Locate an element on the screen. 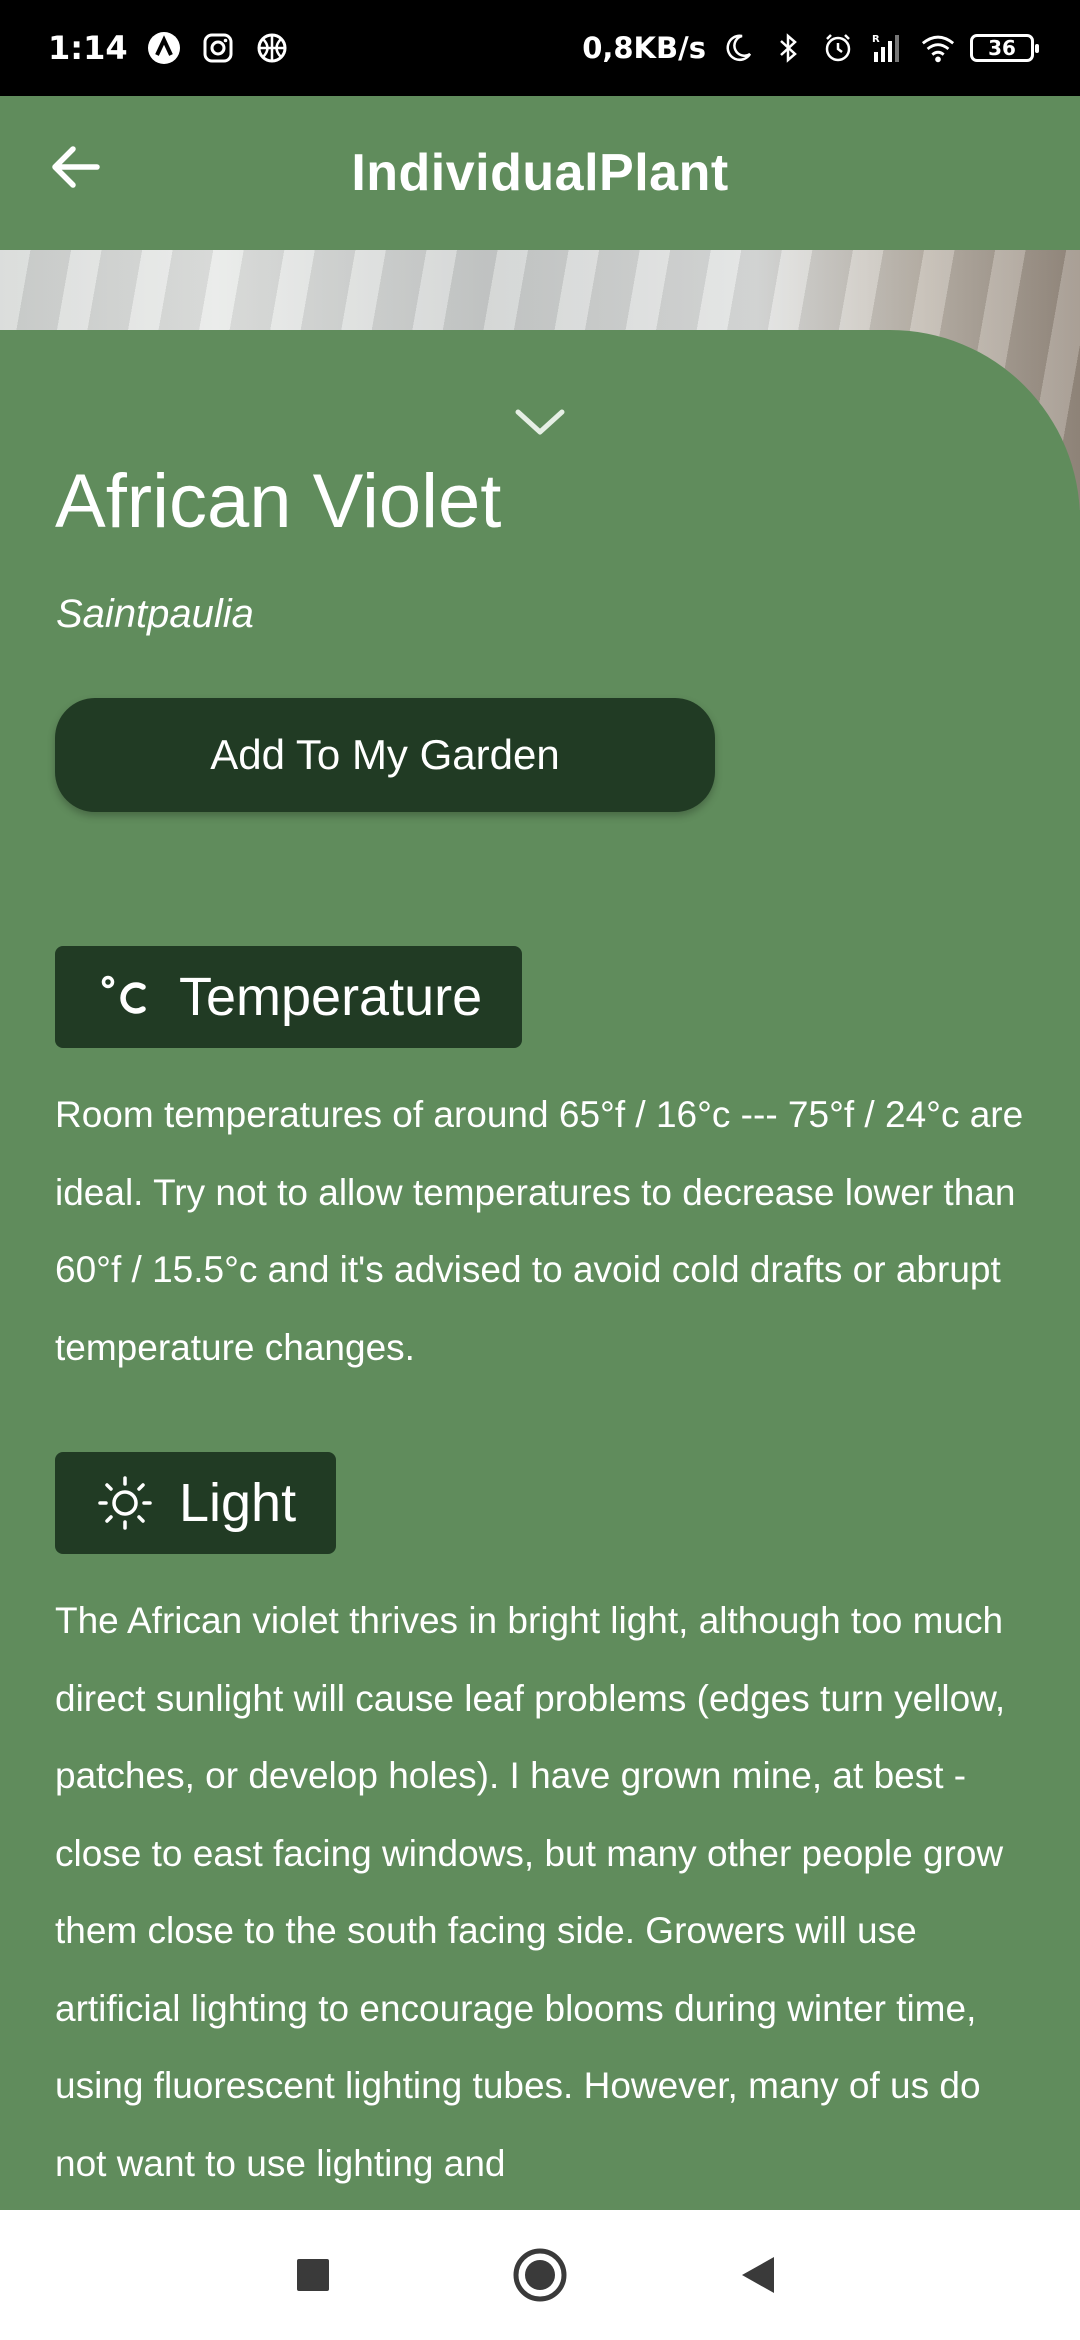 The image size is (1080, 2340). add-to-garden-button: Add To My Garden is located at coordinates (385, 755).